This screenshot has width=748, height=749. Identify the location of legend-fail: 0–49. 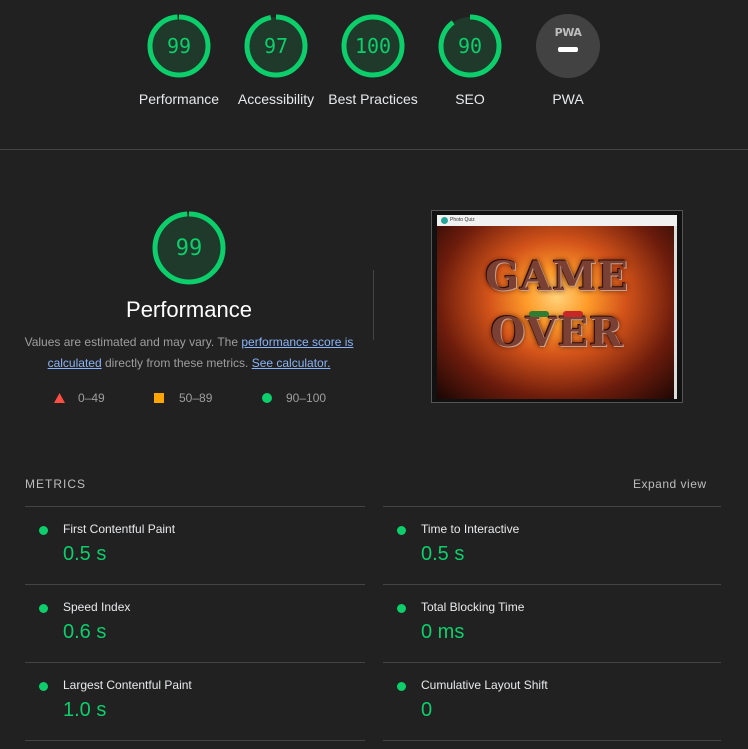
(84, 398).